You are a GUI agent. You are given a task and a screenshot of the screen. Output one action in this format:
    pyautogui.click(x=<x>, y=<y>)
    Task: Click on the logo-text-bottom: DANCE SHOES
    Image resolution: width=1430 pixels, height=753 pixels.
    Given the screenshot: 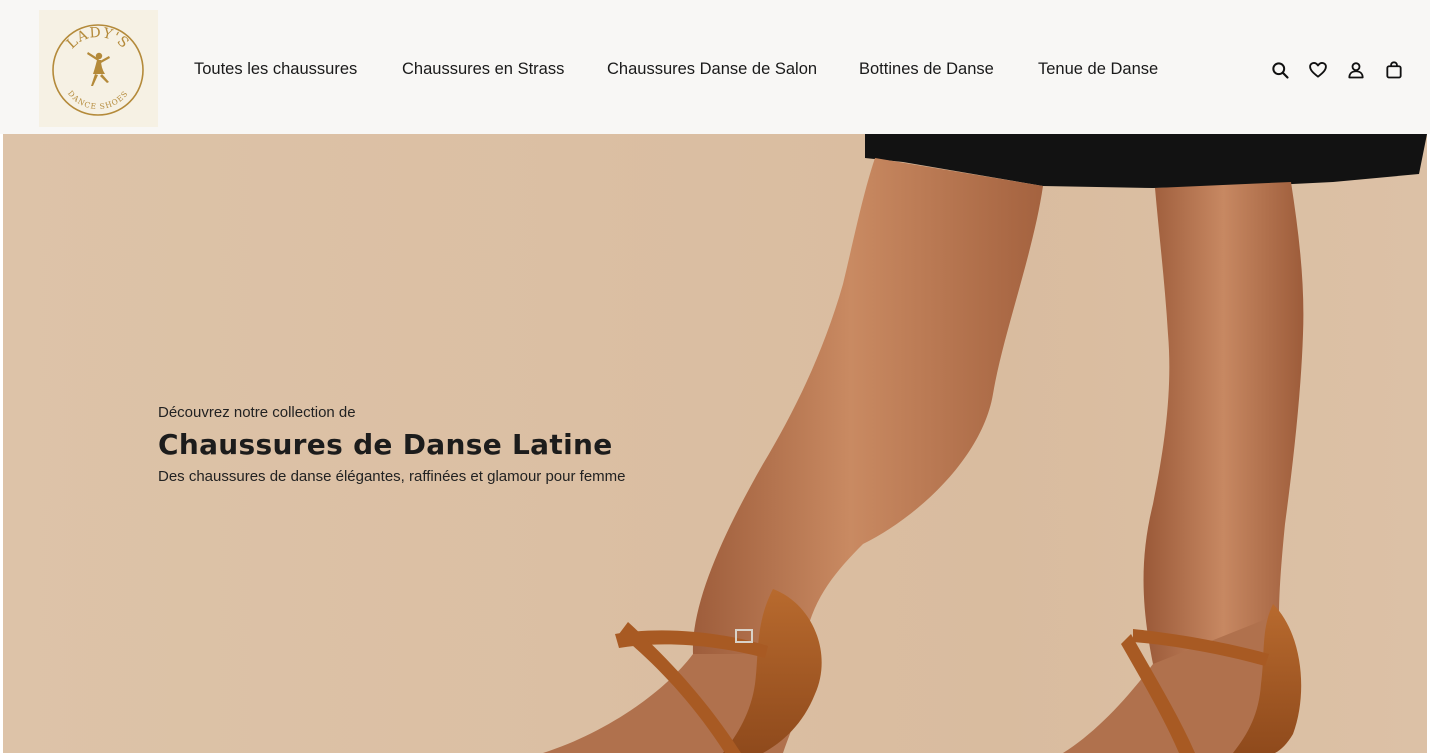 What is the action you would take?
    pyautogui.click(x=97, y=100)
    